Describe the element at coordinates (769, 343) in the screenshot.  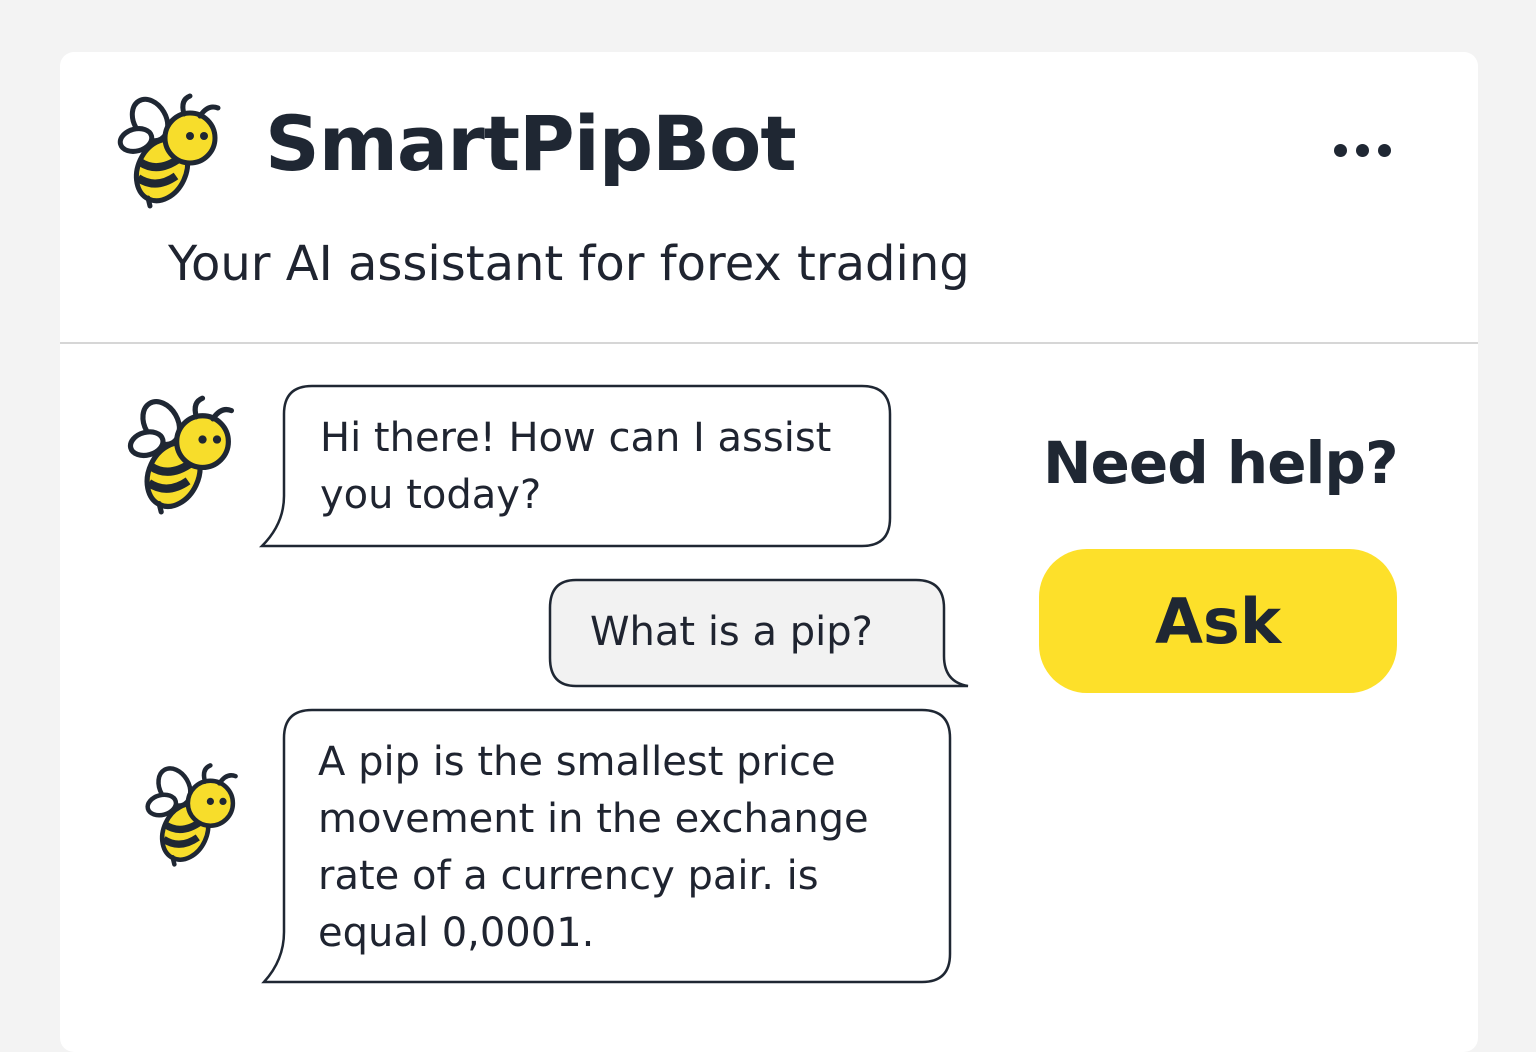
I see `header-divider` at that location.